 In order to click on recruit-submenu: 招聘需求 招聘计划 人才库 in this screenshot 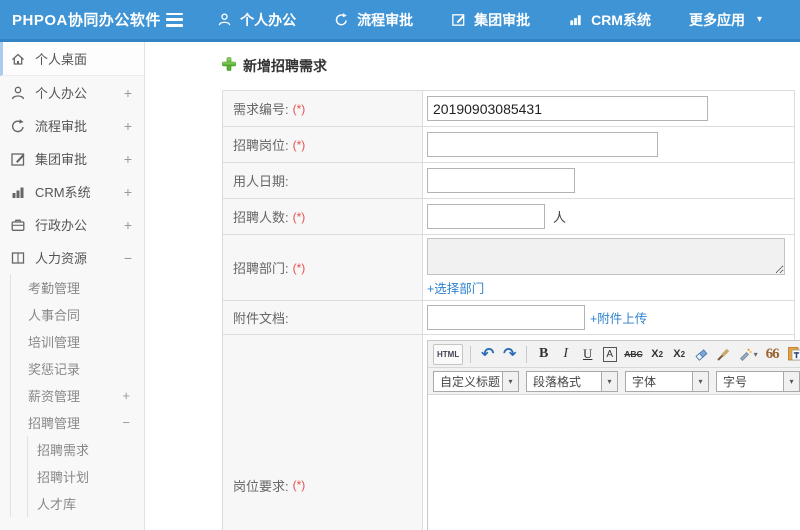, I will do `click(85, 476)`.